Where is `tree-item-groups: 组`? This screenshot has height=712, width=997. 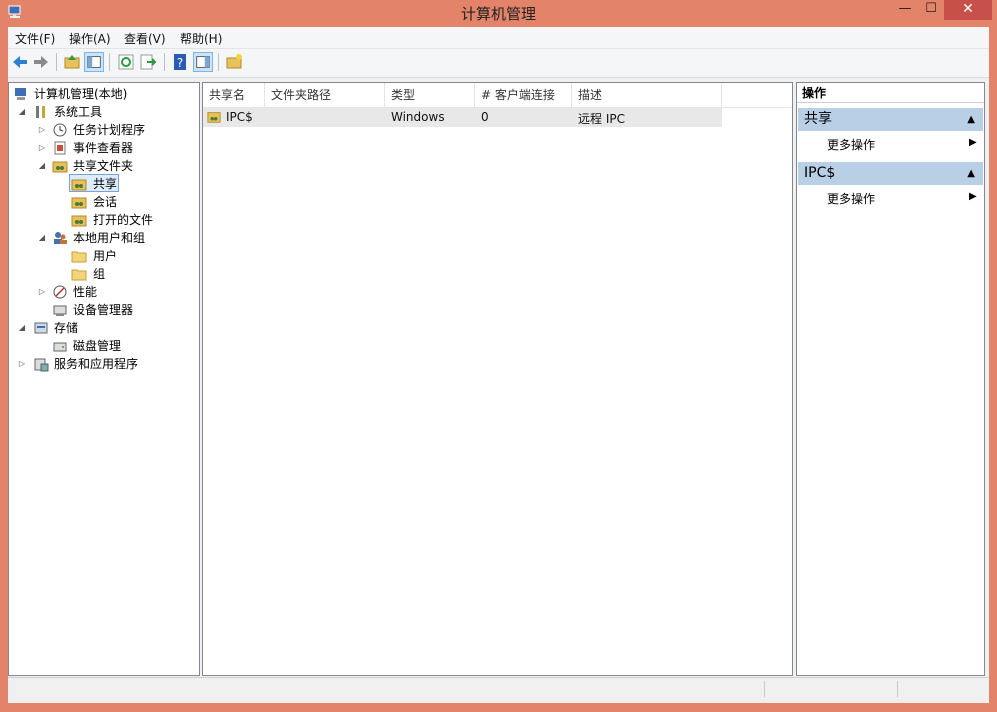 tree-item-groups: 组 is located at coordinates (104, 274).